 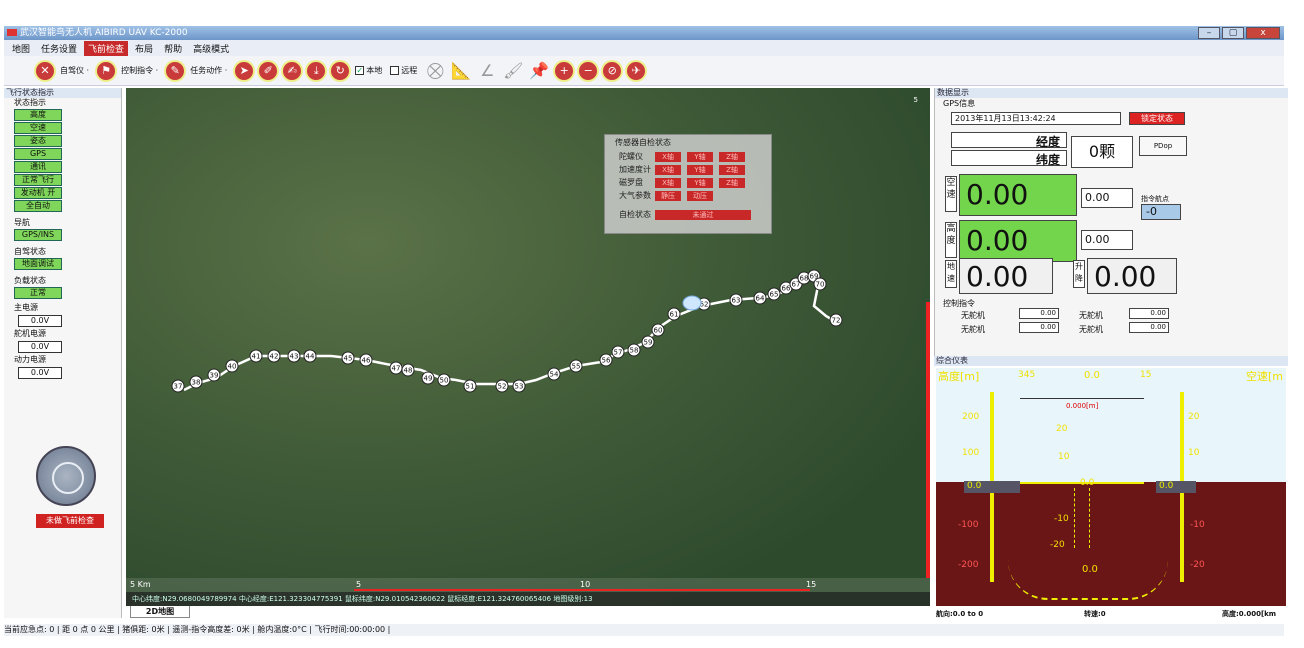 What do you see at coordinates (1155, 199) in the screenshot?
I see `waypoint-label: 指令航点` at bounding box center [1155, 199].